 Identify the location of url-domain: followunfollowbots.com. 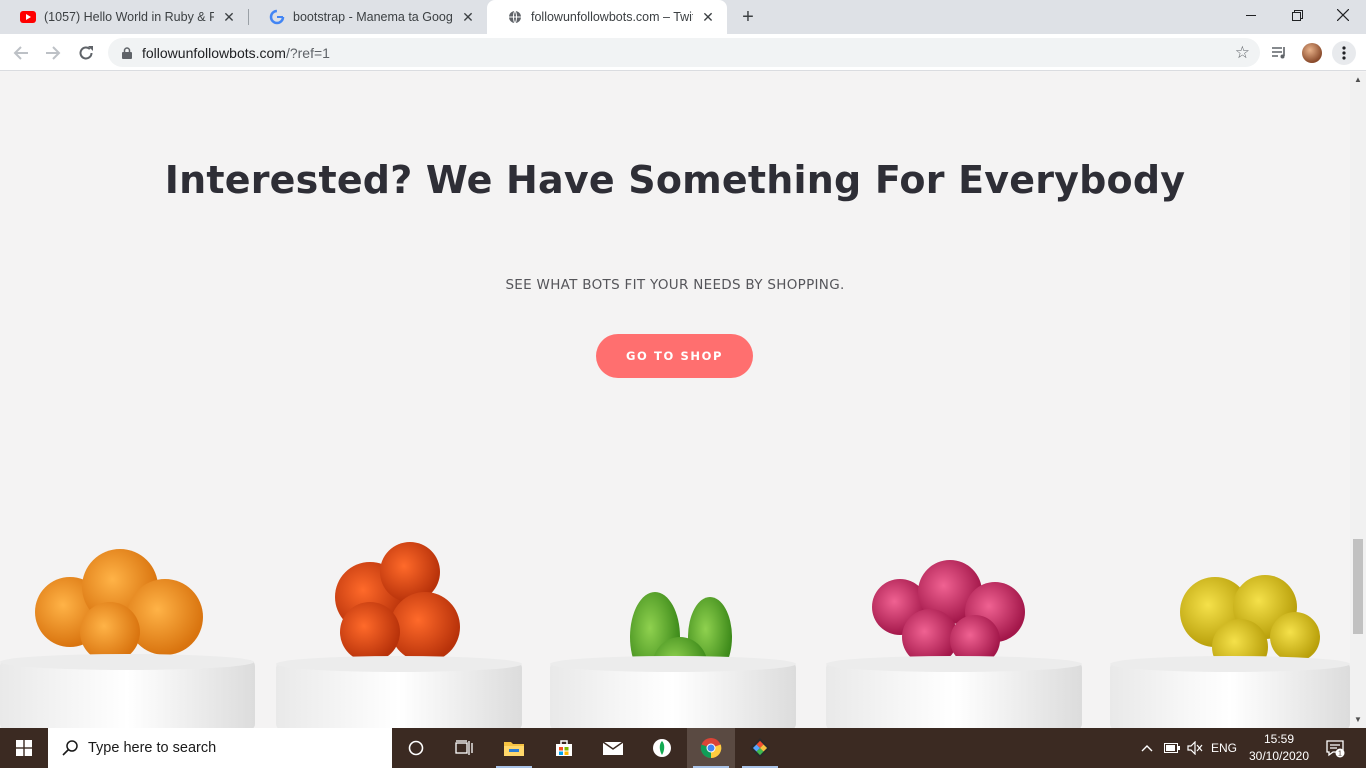
(214, 52).